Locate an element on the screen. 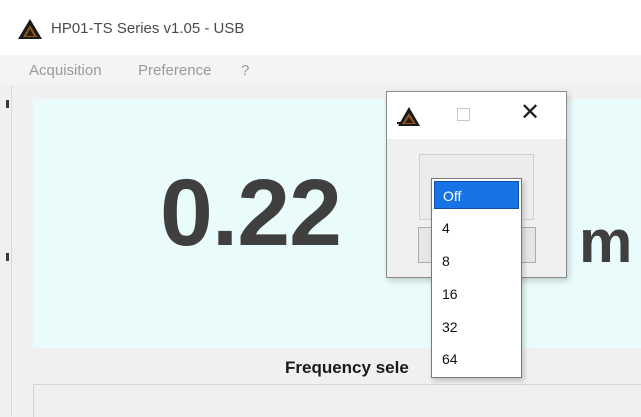 The height and width of the screenshot is (417, 641). dialog-title-bar: ✕ is located at coordinates (476, 115).